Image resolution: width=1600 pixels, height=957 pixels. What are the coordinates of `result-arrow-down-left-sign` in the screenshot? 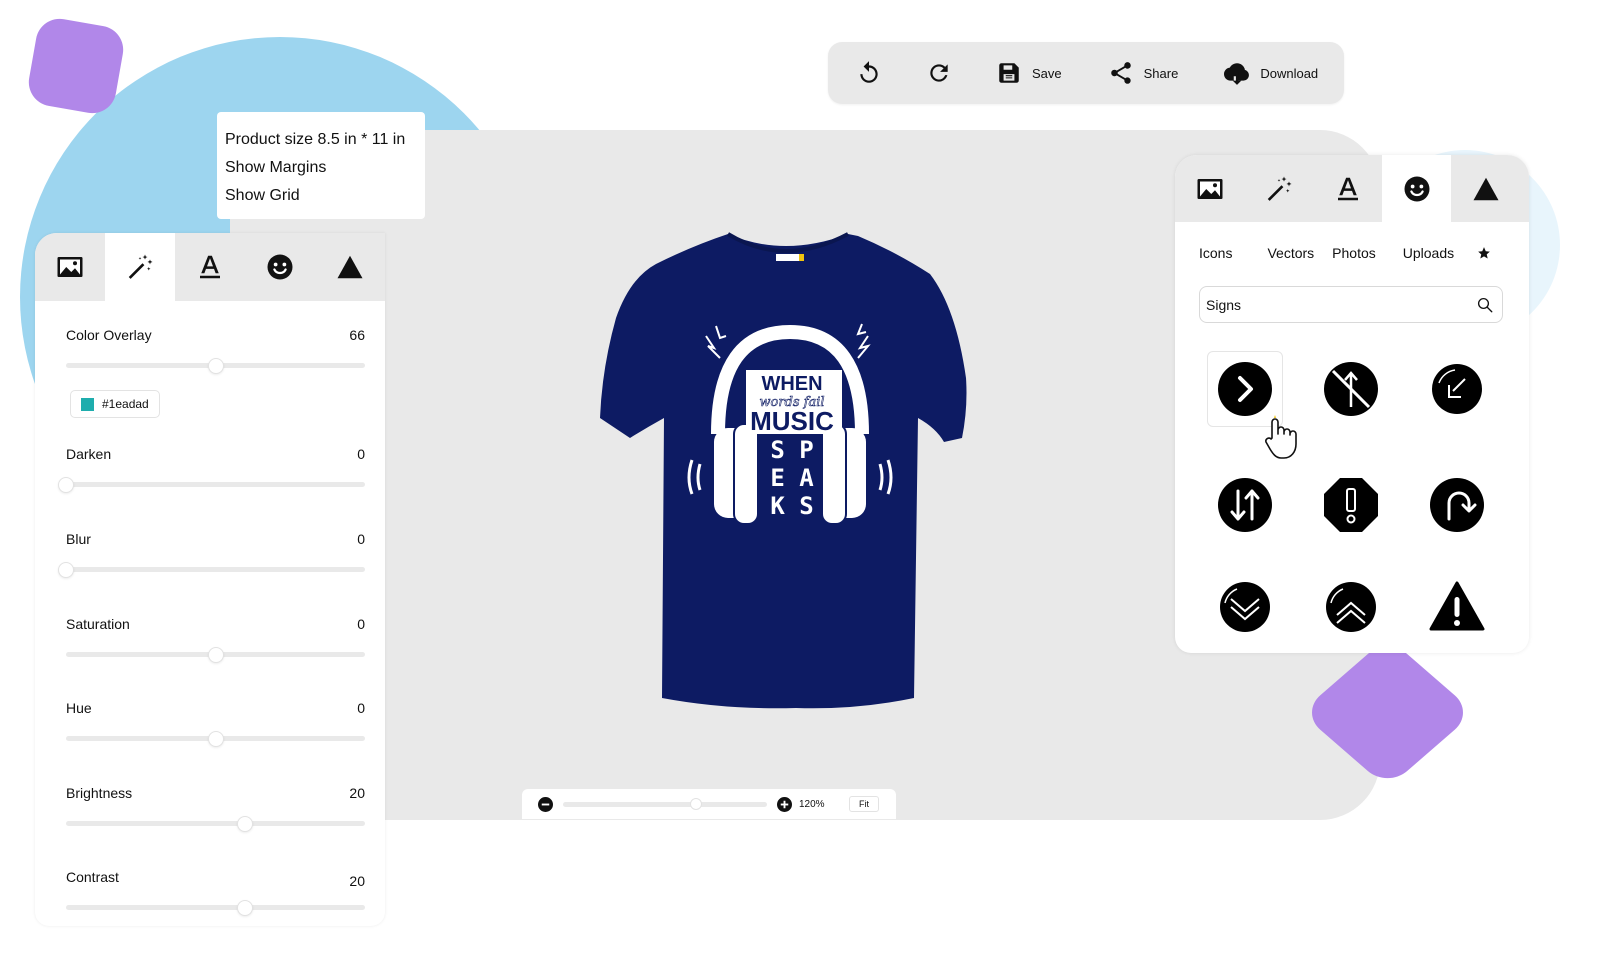 It's located at (1457, 389).